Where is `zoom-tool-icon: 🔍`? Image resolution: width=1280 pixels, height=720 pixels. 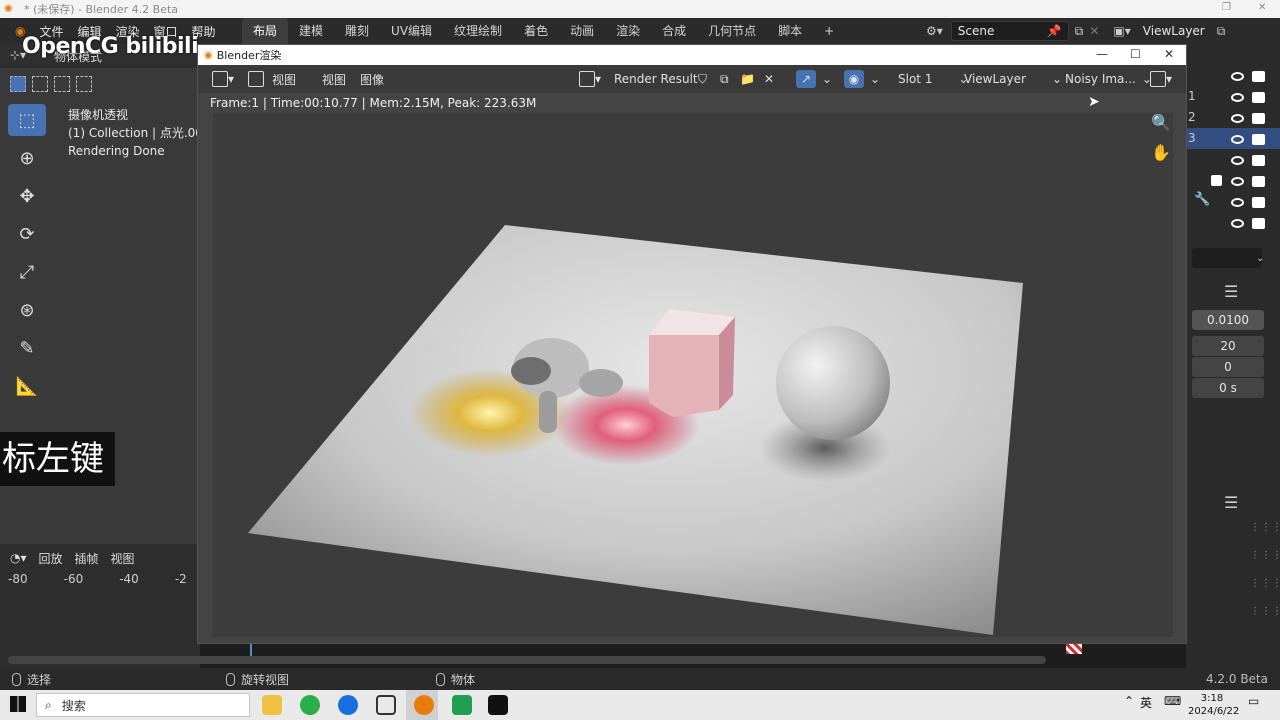
zoom-tool-icon: 🔍 is located at coordinates (1160, 124).